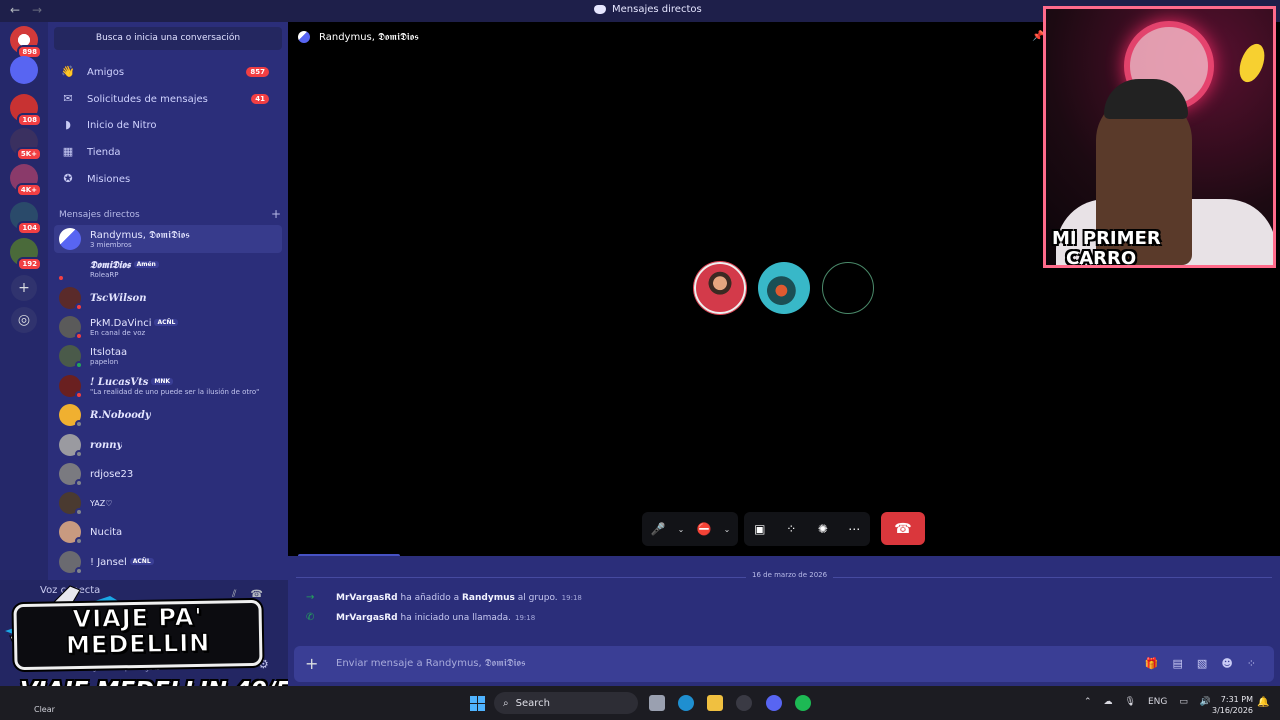 This screenshot has height=720, width=1280. What do you see at coordinates (168, 179) in the screenshot?
I see `nav-quests: ✪ Misiones` at bounding box center [168, 179].